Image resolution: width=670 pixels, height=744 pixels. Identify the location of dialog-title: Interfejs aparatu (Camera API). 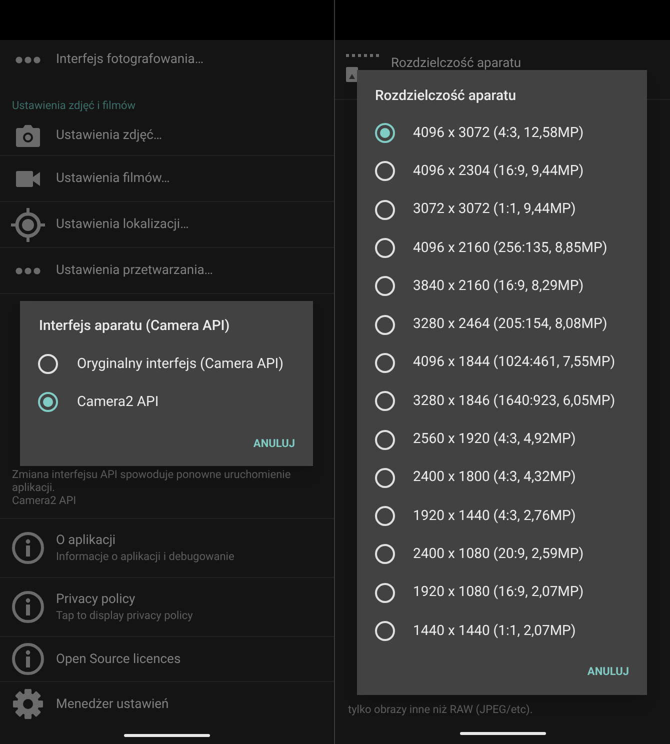
(134, 326).